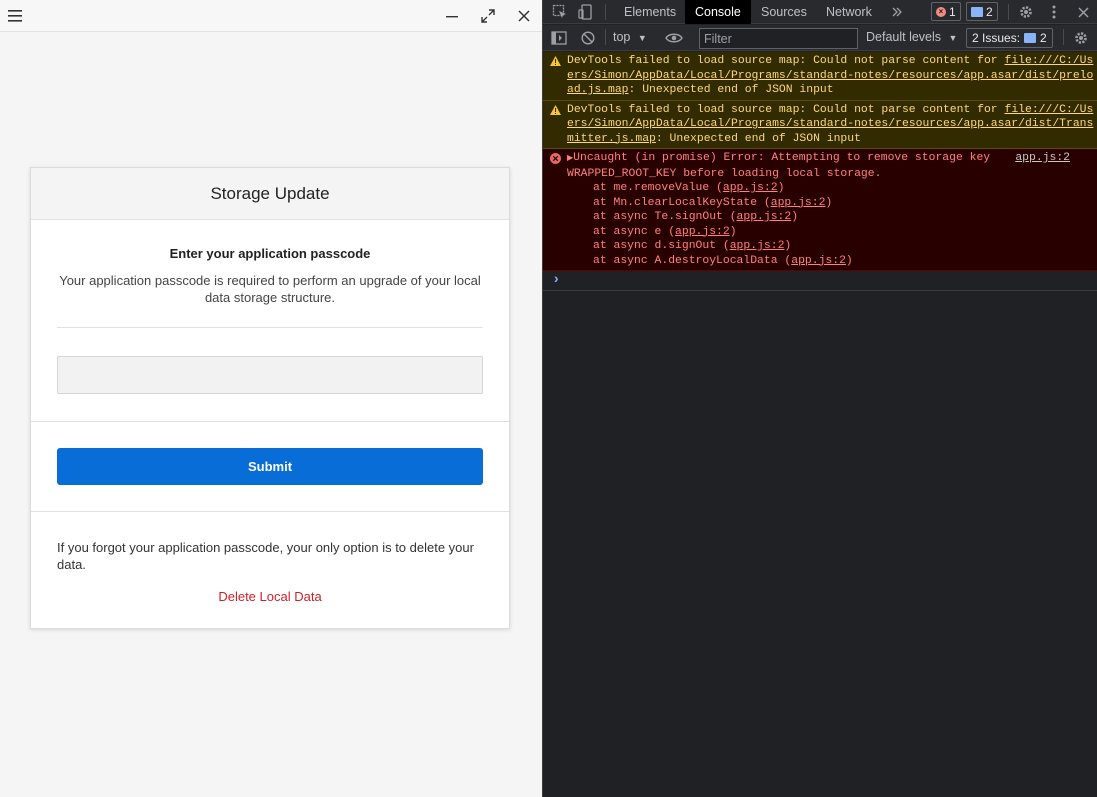  What do you see at coordinates (692, 260) in the screenshot?
I see `stack-frame-text: at async A.destroyLocalData (` at bounding box center [692, 260].